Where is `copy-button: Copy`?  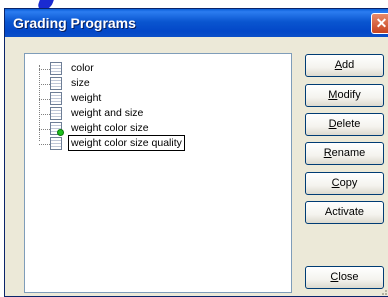 copy-button: Copy is located at coordinates (344, 183).